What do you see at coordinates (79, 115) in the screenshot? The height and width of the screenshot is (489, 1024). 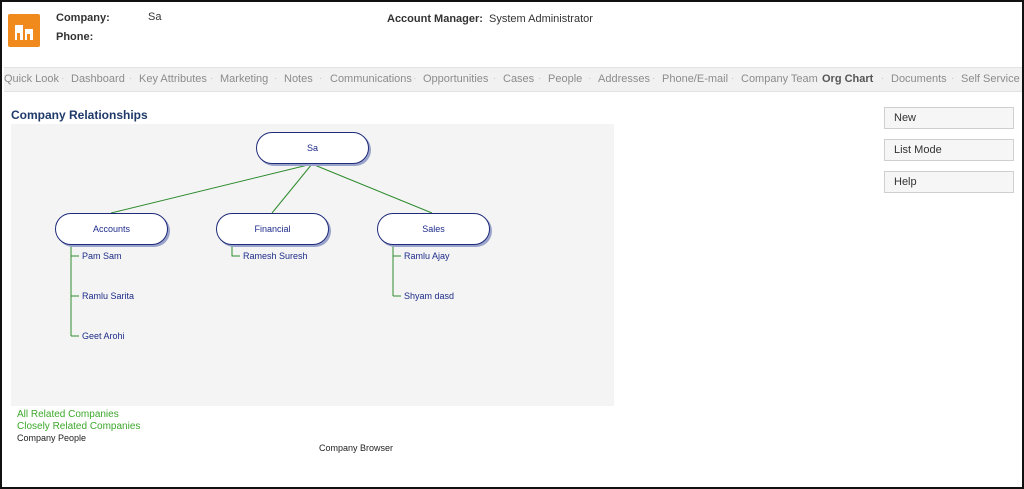 I see `section-title: Company Relationships` at bounding box center [79, 115].